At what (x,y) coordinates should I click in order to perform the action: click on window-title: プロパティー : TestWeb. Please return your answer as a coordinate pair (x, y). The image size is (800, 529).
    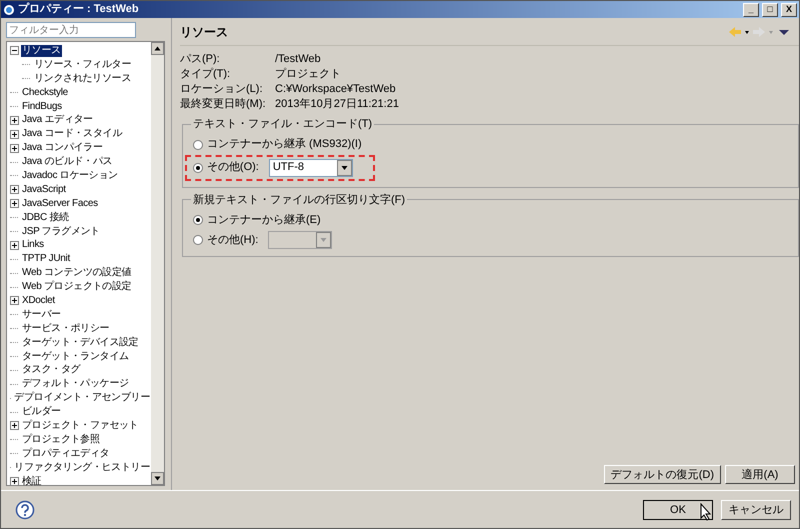
    Looking at the image, I should click on (78, 10).